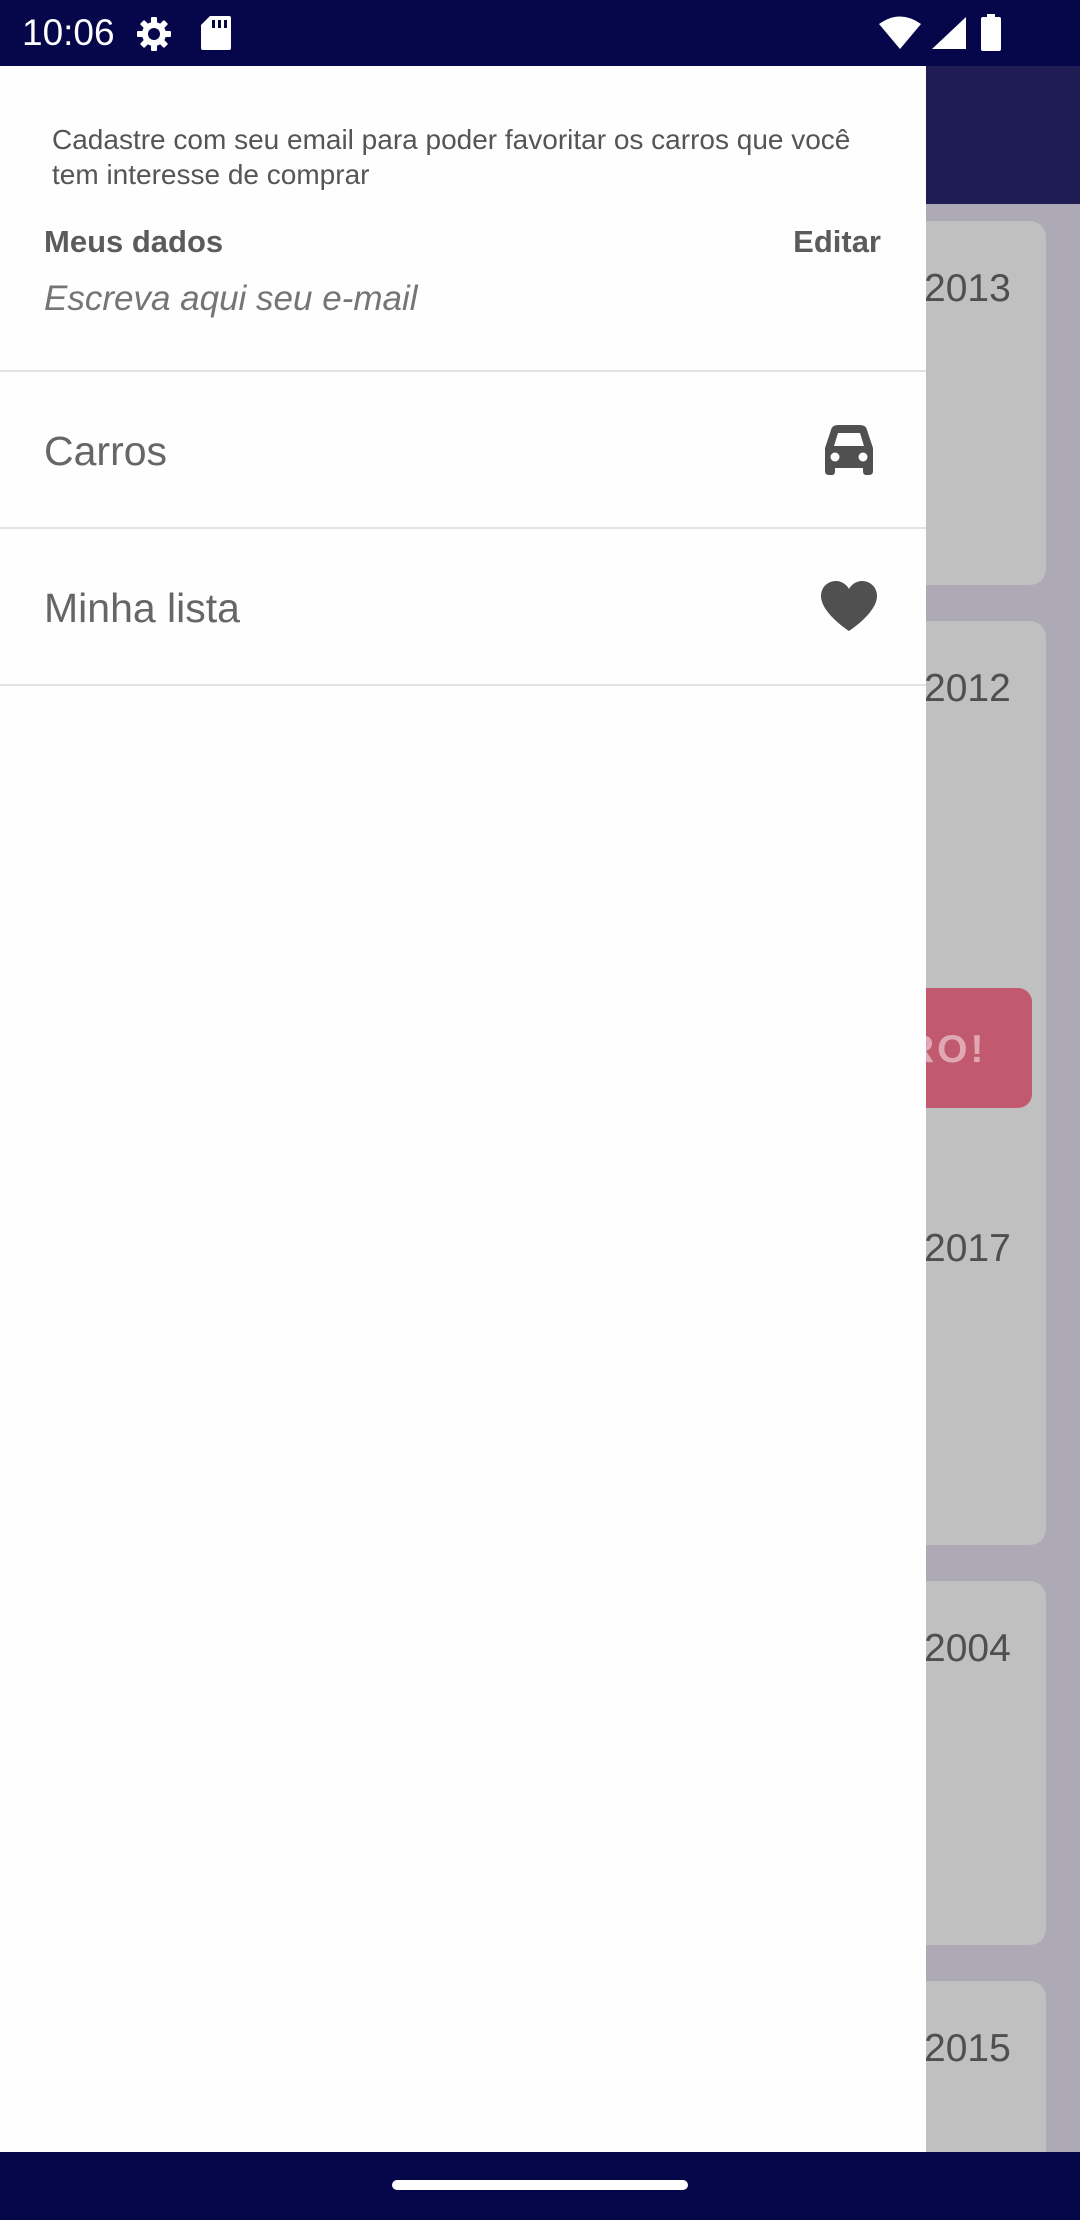  I want to click on edit-button: Editar, so click(837, 242).